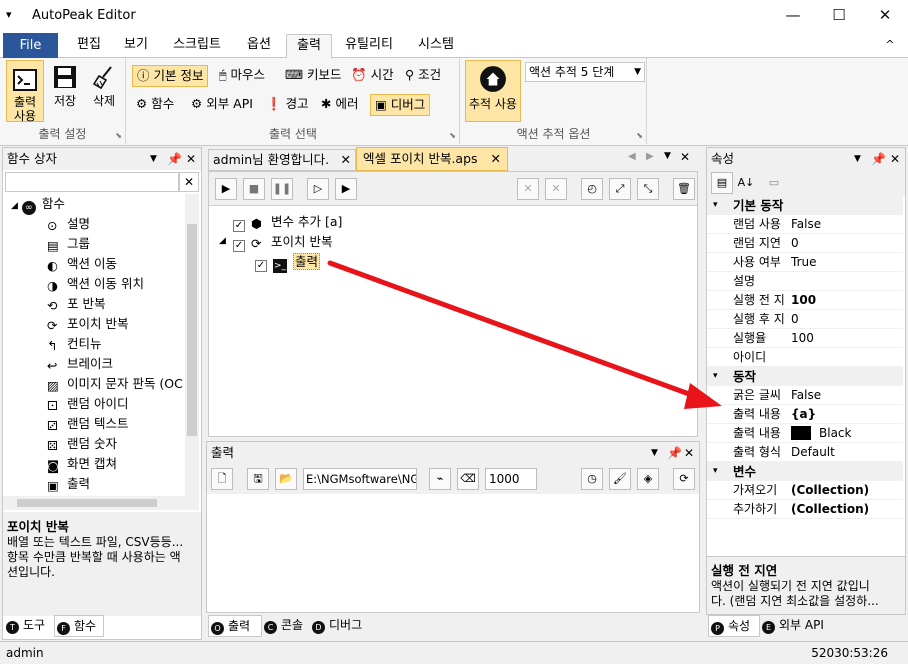 The width and height of the screenshot is (908, 664). I want to click on function-item: ▣ 출력, so click(68, 484).